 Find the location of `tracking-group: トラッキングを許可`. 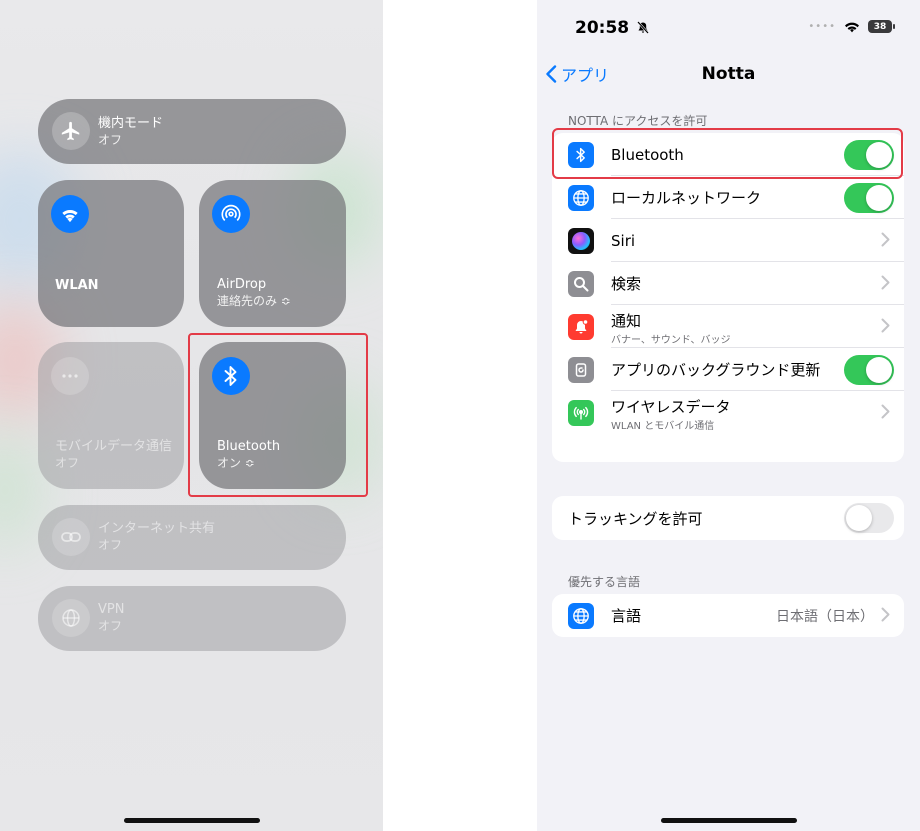

tracking-group: トラッキングを許可 is located at coordinates (728, 518).